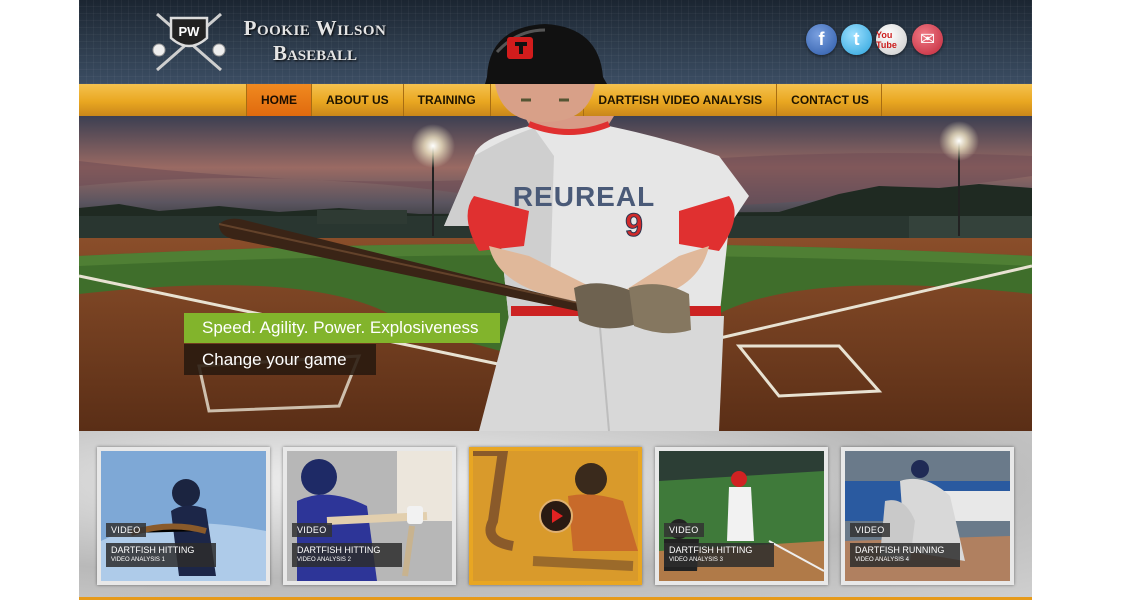 This screenshot has height=600, width=1136. Describe the element at coordinates (324, 560) in the screenshot. I see `video-subtitle: VIDEO ANALYSIS 2` at that location.